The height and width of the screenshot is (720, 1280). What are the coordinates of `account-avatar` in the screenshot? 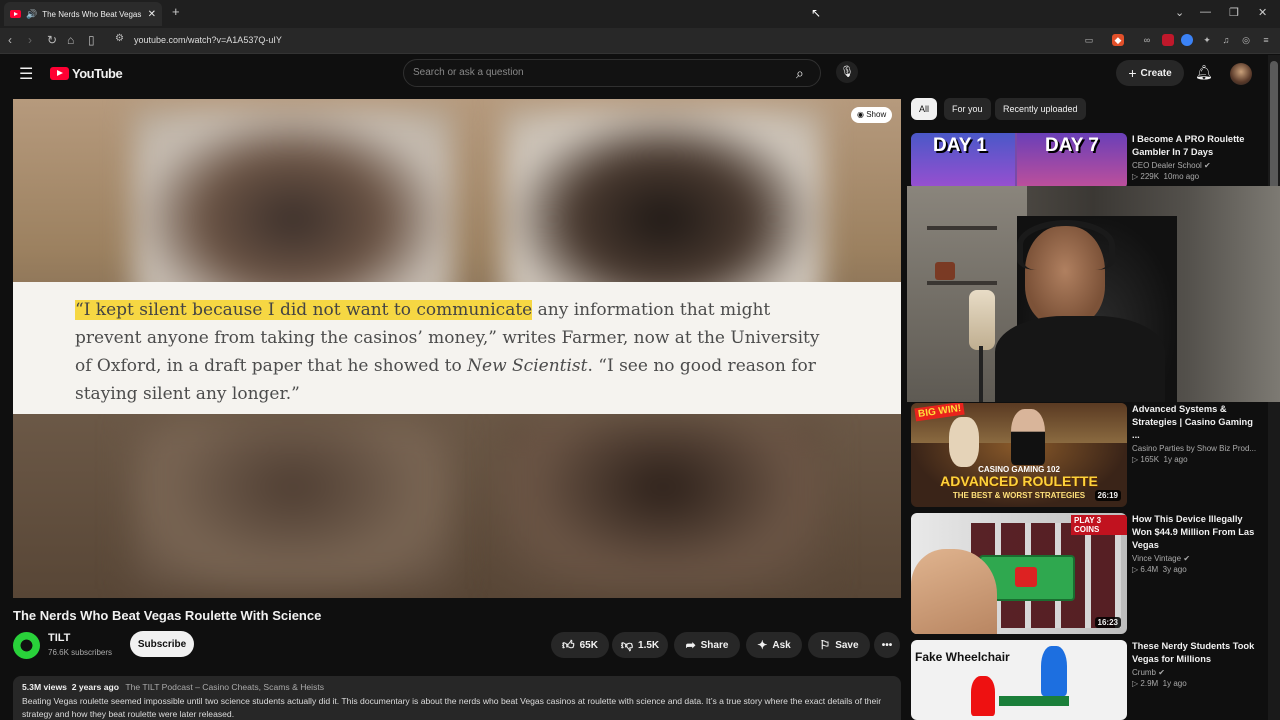 It's located at (1241, 74).